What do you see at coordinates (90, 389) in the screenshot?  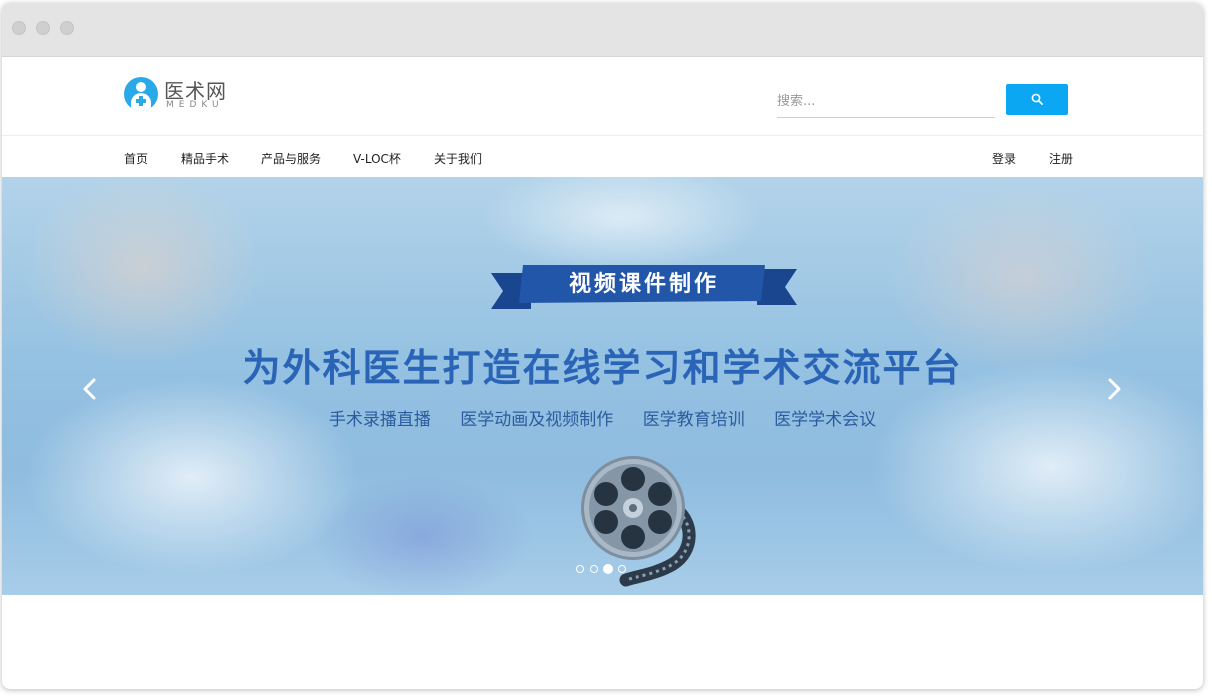 I see `chevron-left-icon` at bounding box center [90, 389].